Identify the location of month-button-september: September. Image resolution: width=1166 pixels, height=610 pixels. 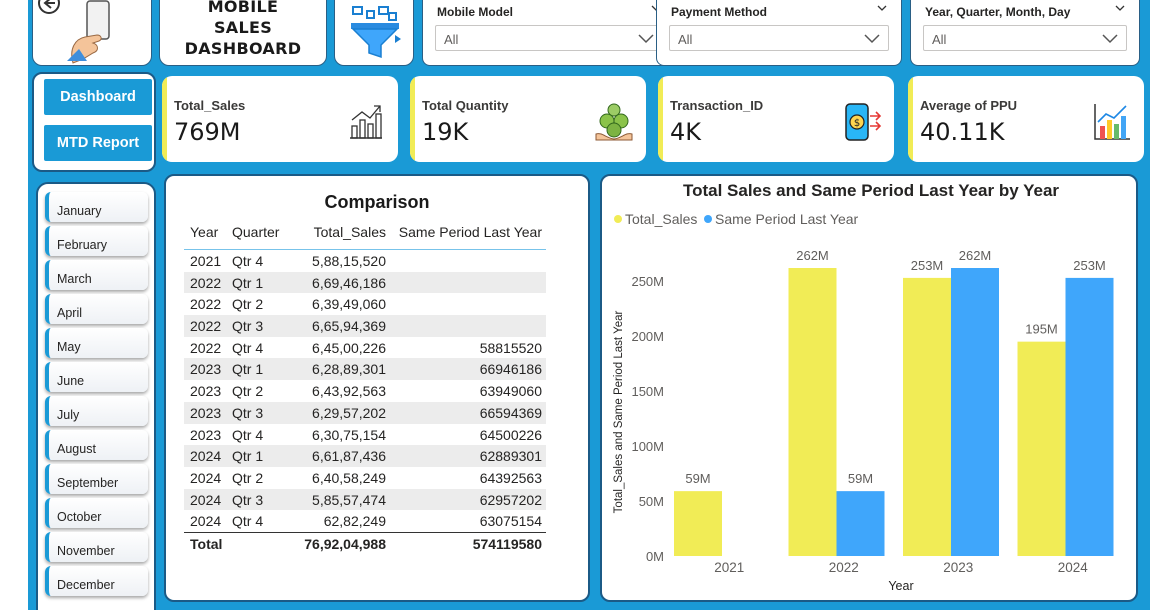
(96, 479).